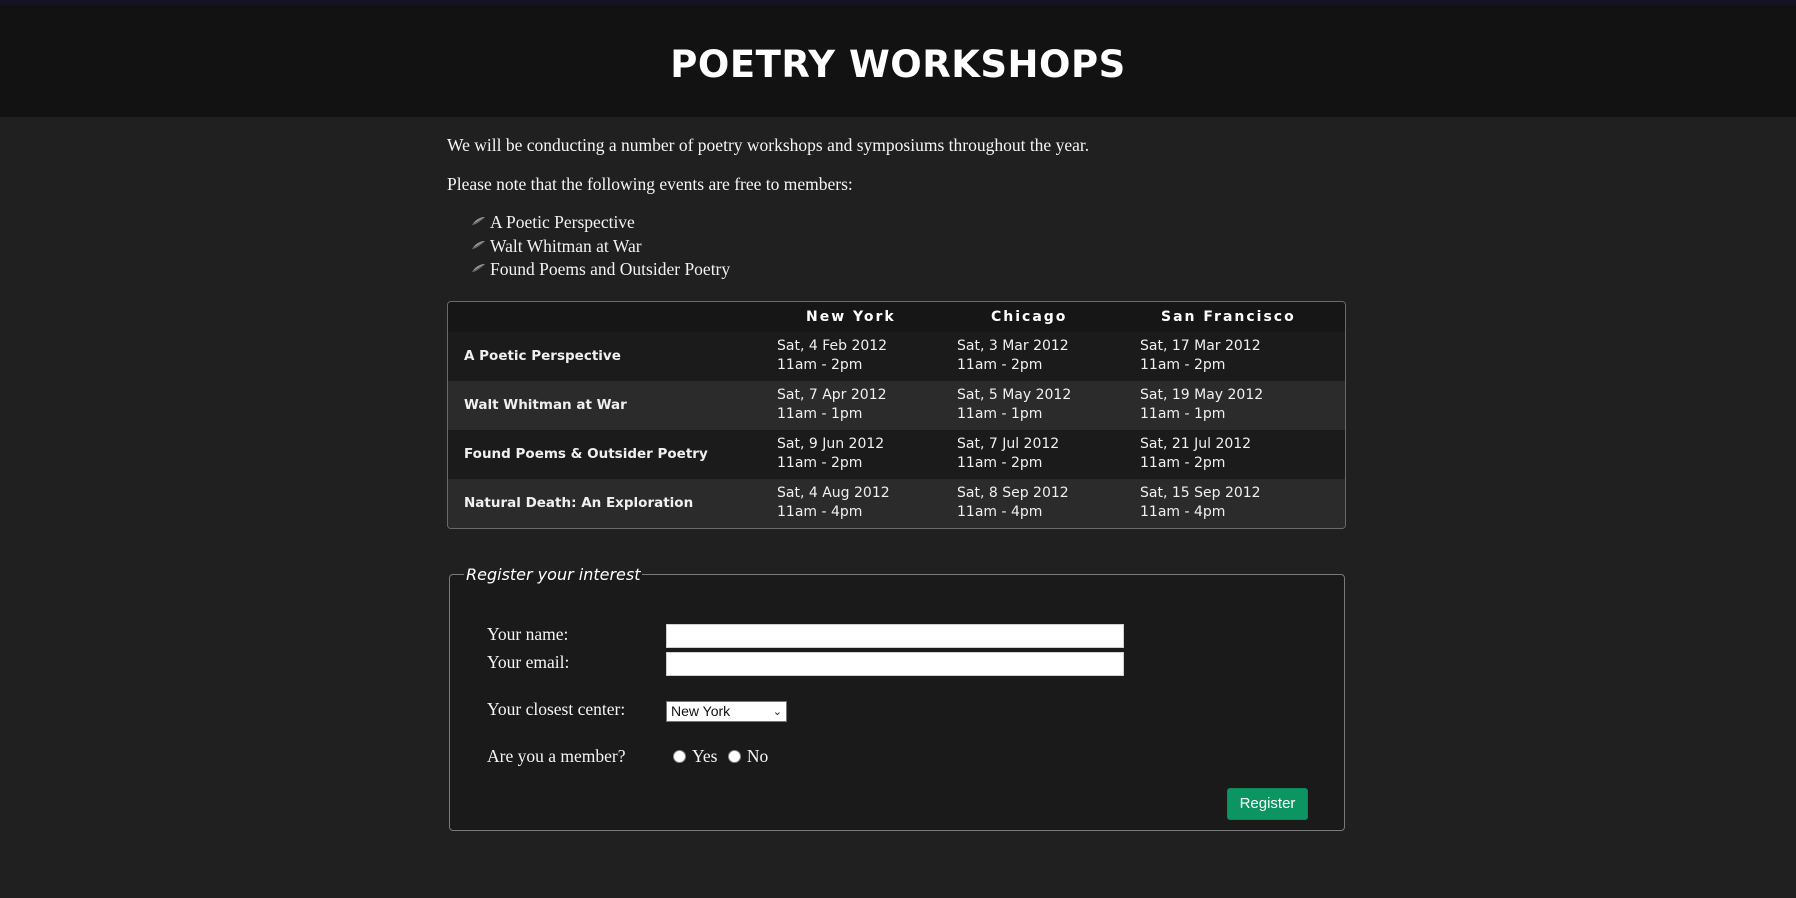  I want to click on new-york-cell: Sat, 7 Apr 2012 11am - 1pm, so click(867, 405).